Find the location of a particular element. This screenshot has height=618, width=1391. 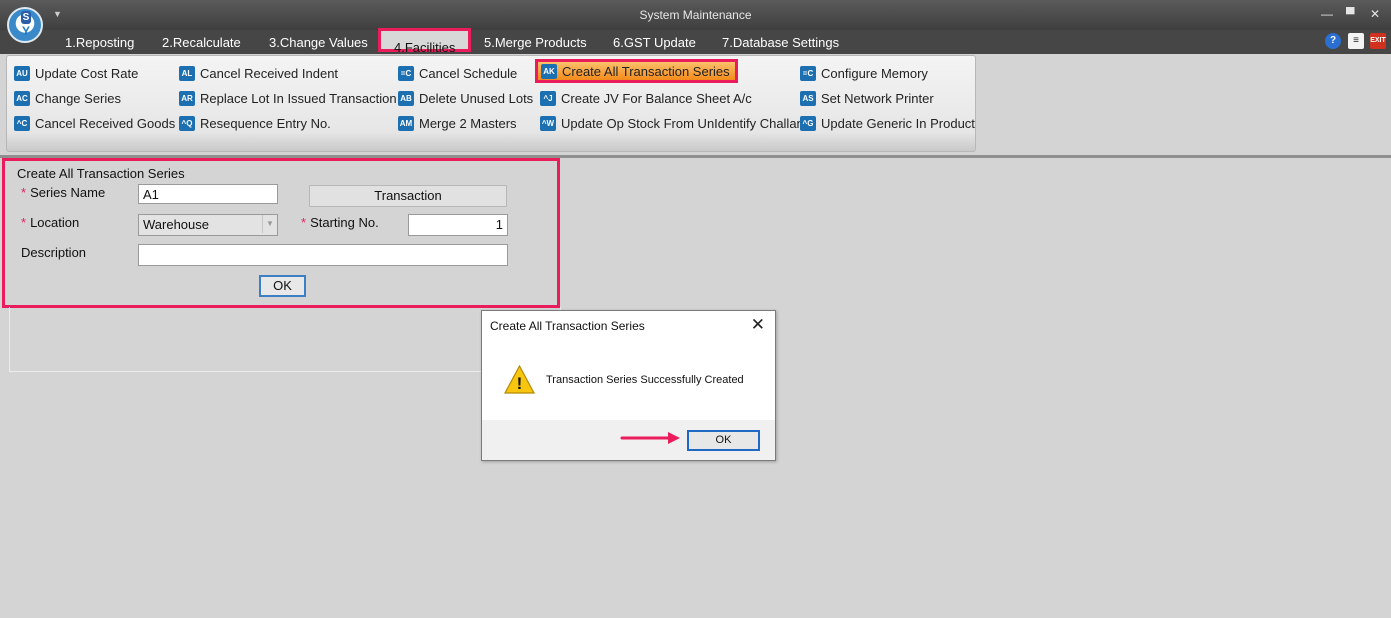

description-label: Description is located at coordinates (54, 252).